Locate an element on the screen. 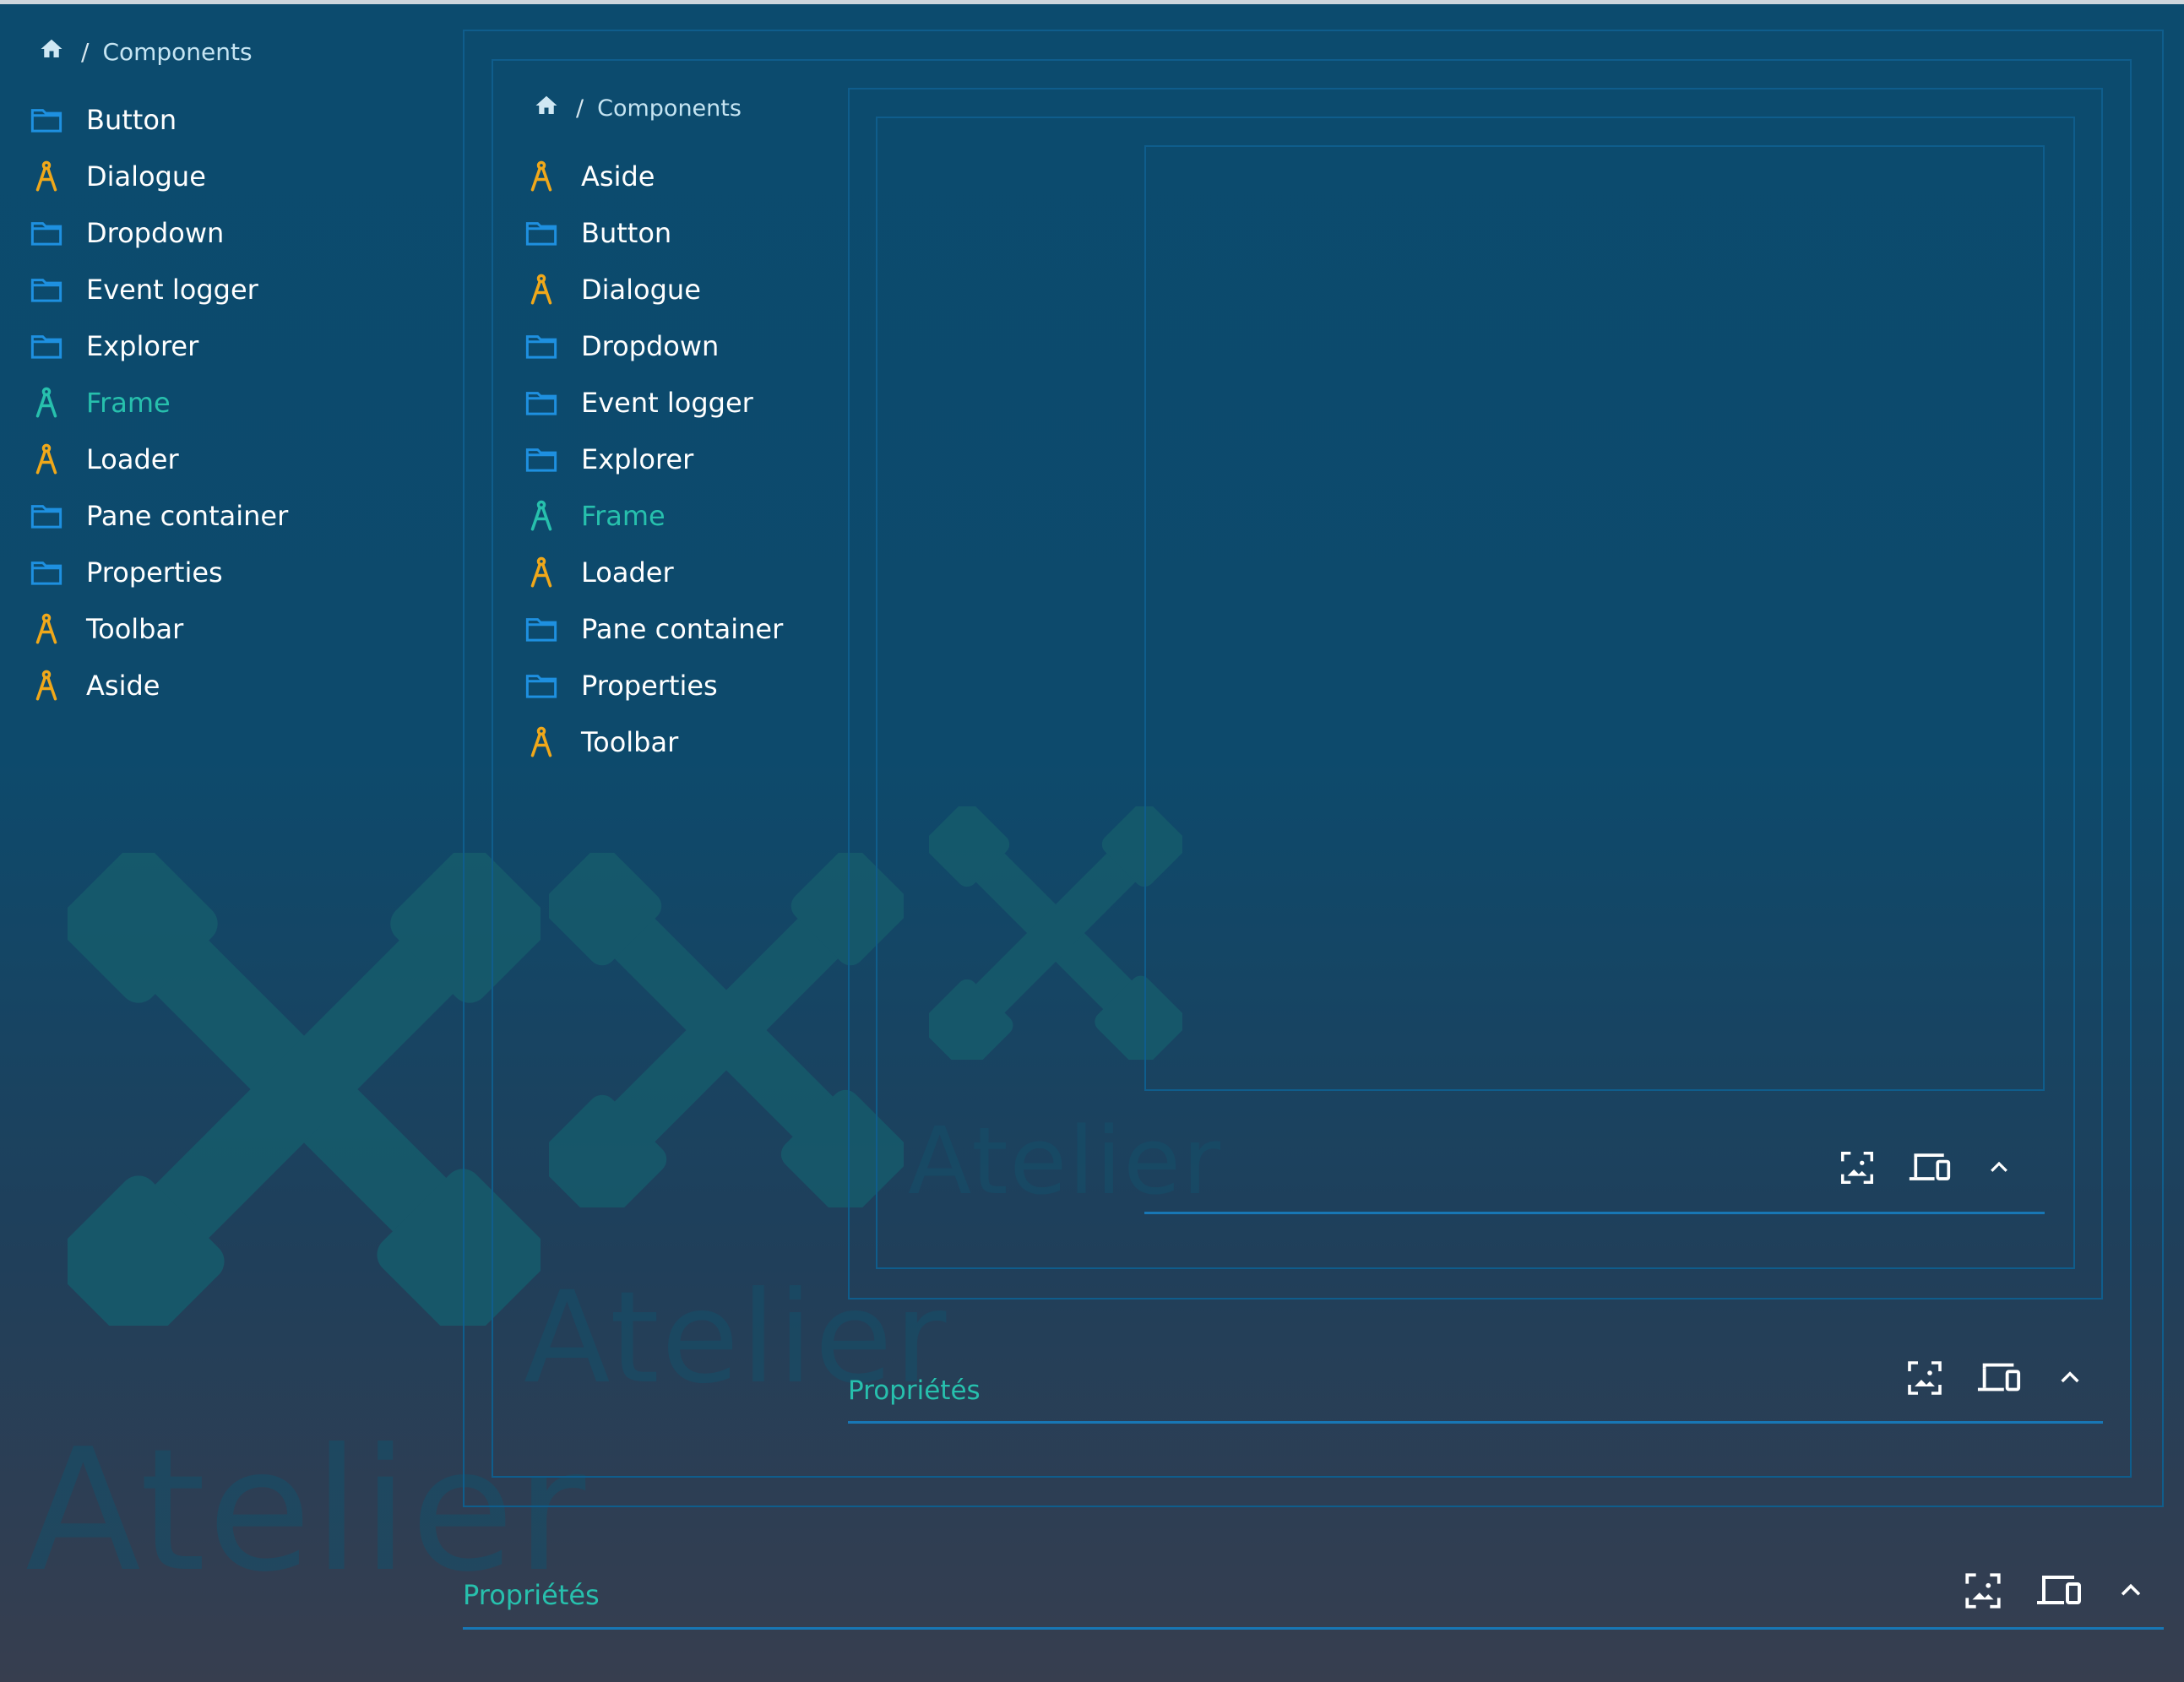  properties-bar-level2: Propriétés is located at coordinates (1475, 1379).